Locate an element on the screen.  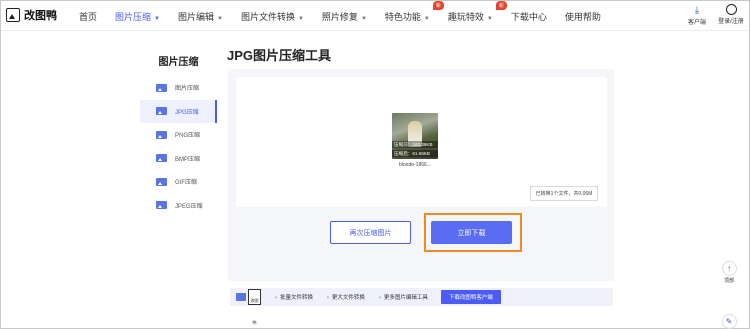
back-to-top-button: ↑ 顶部 is located at coordinates (729, 272).